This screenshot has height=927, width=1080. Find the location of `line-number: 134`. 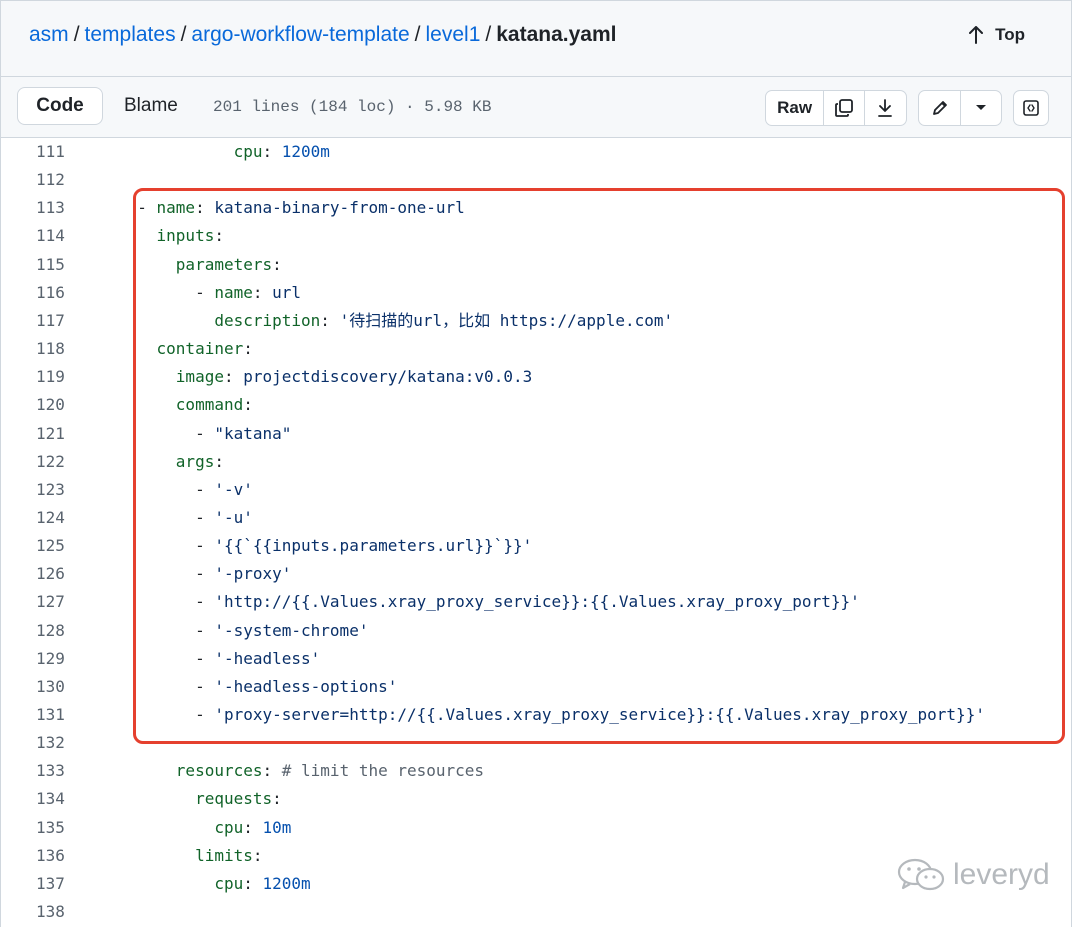

line-number: 134 is located at coordinates (56, 799).